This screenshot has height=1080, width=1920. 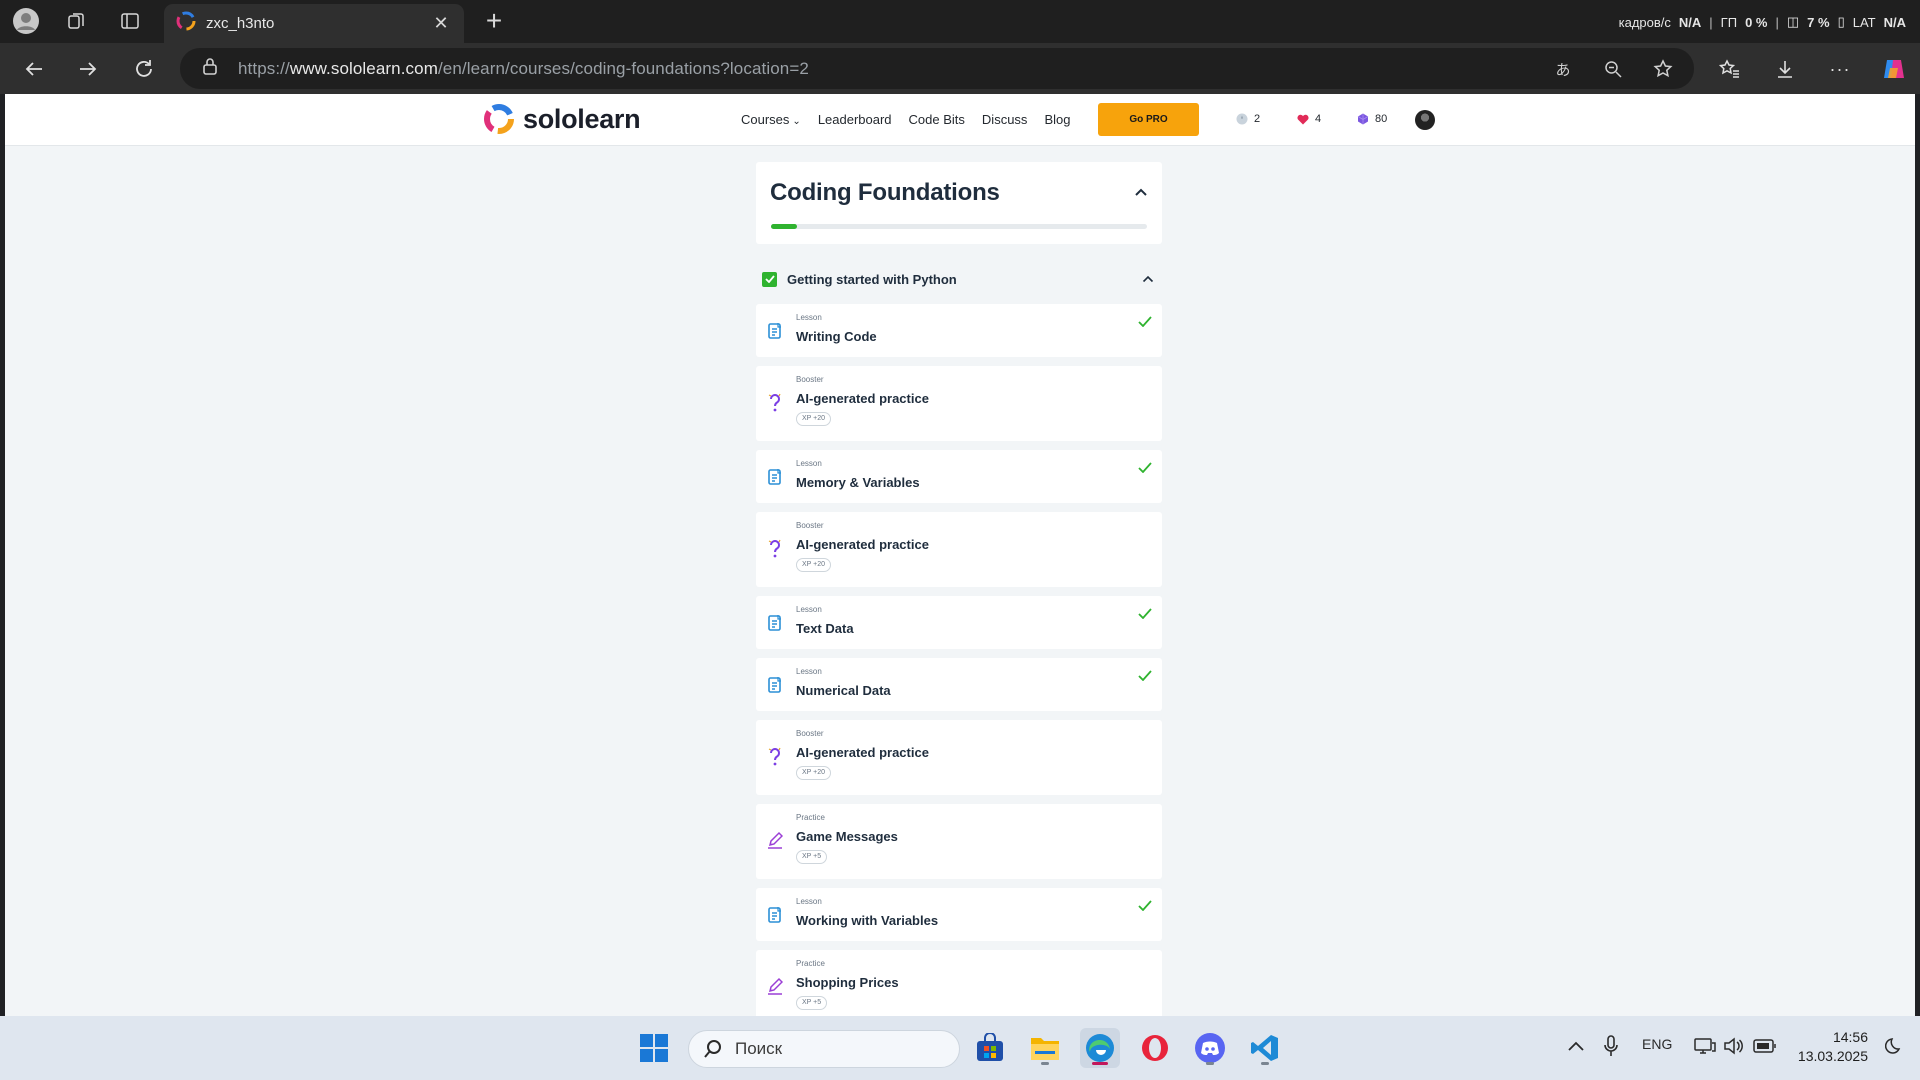 I want to click on volume-icon, so click(x=1733, y=1046).